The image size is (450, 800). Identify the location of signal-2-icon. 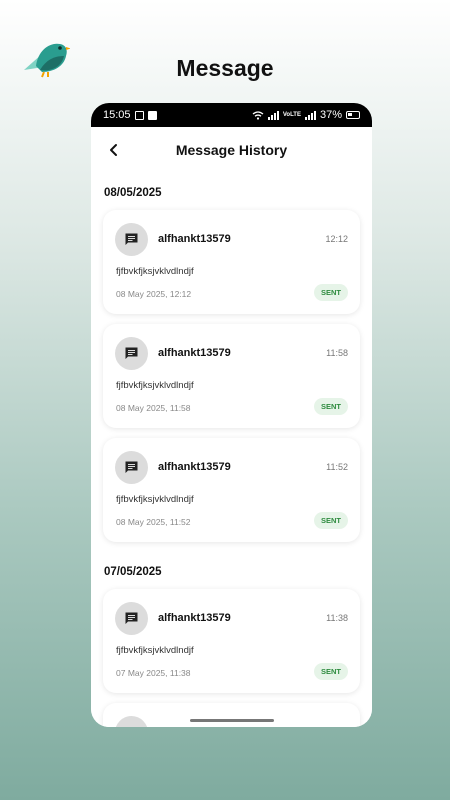
(310, 115).